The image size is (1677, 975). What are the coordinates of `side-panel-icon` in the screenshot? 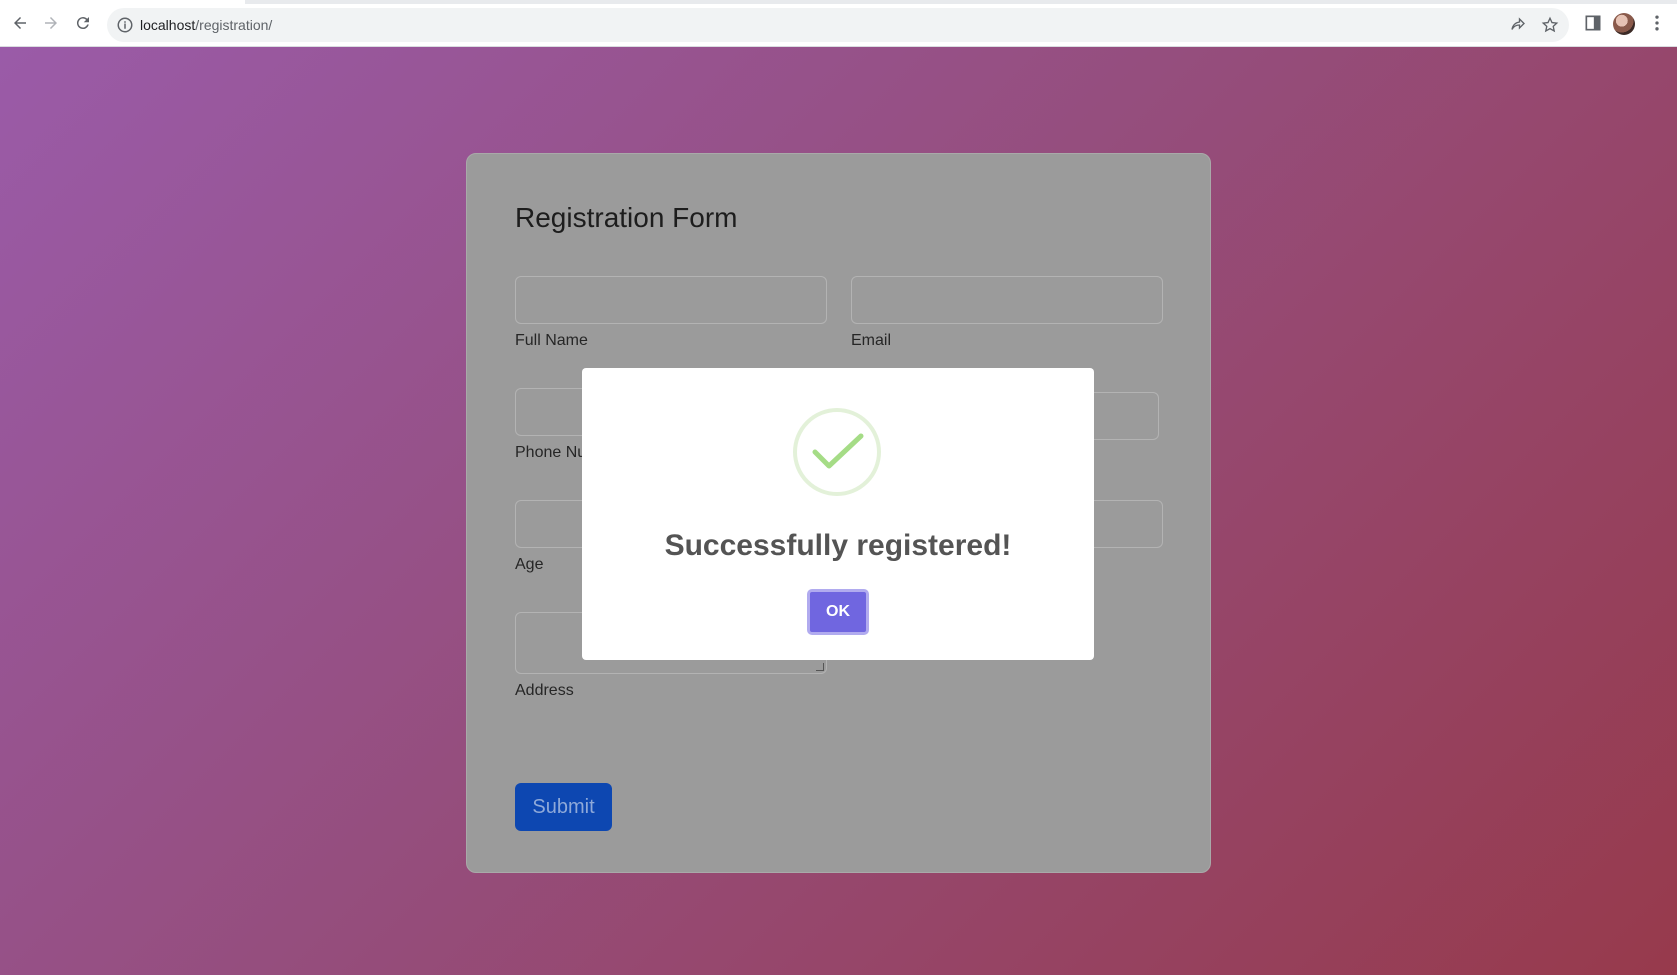 It's located at (1593, 23).